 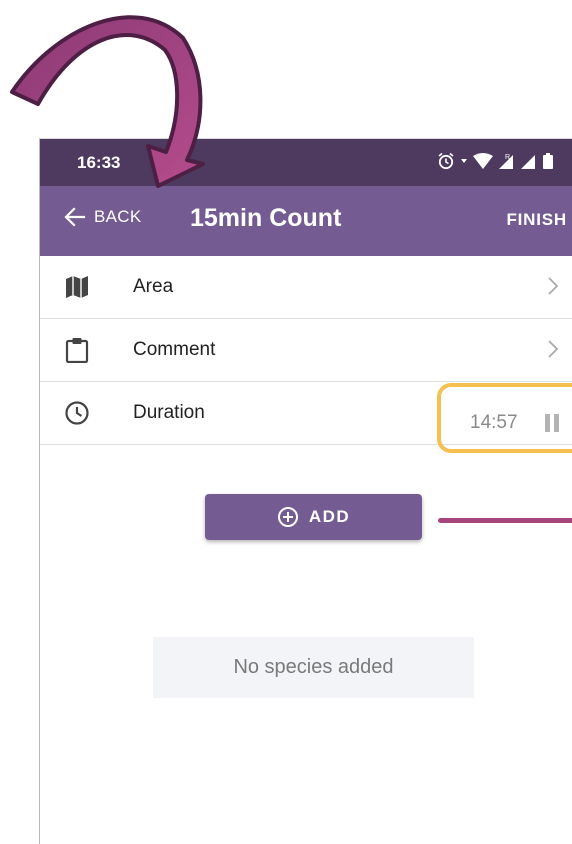 What do you see at coordinates (174, 349) in the screenshot?
I see `row-label-comment: Comment` at bounding box center [174, 349].